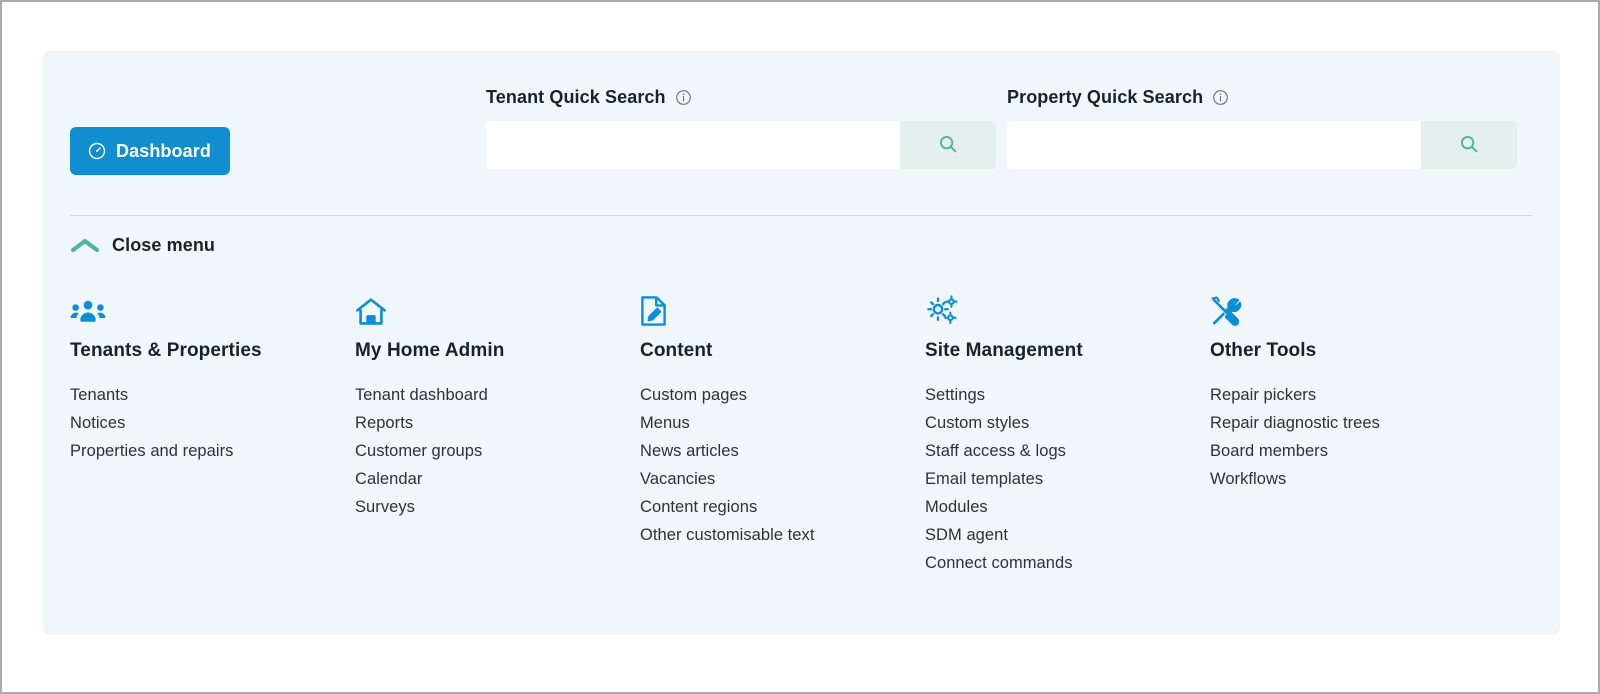  What do you see at coordinates (212, 309) in the screenshot?
I see `people-group-icon` at bounding box center [212, 309].